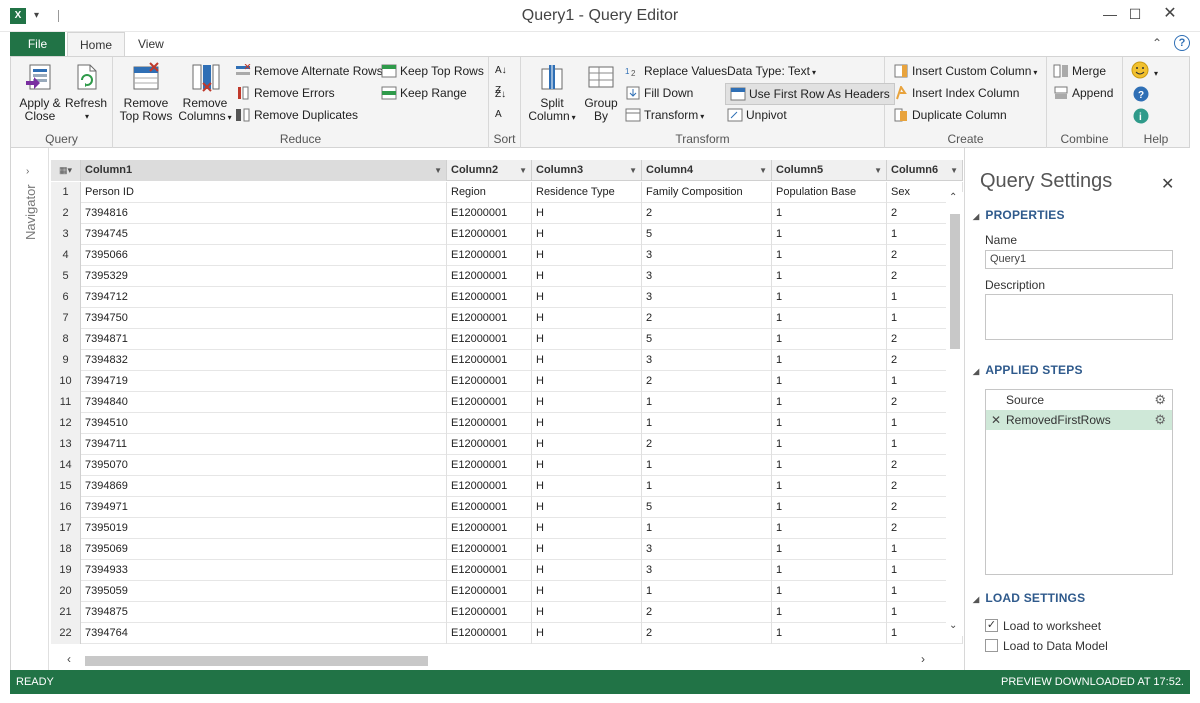 Image resolution: width=1200 pixels, height=703 pixels. Describe the element at coordinates (264, 570) in the screenshot. I see `table-cell: 7394933` at that location.